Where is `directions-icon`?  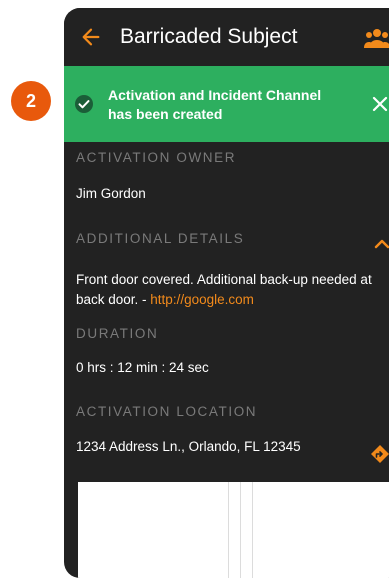 directions-icon is located at coordinates (379, 454).